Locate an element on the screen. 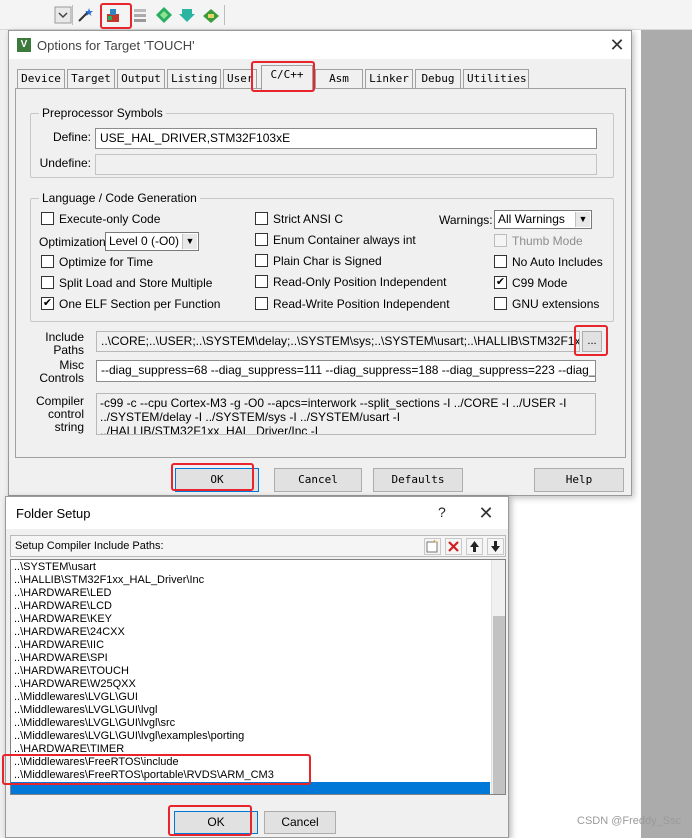 The height and width of the screenshot is (838, 692). tab-utilities: Utilities is located at coordinates (496, 79).